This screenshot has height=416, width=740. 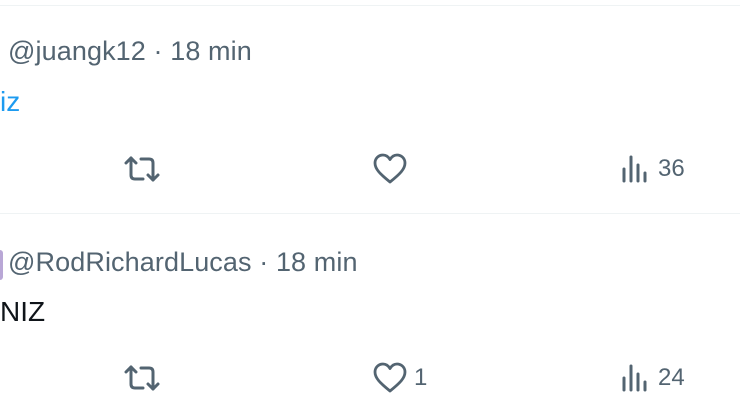 I want to click on tweet-meta: @juangk12 · 18 min, so click(x=130, y=51).